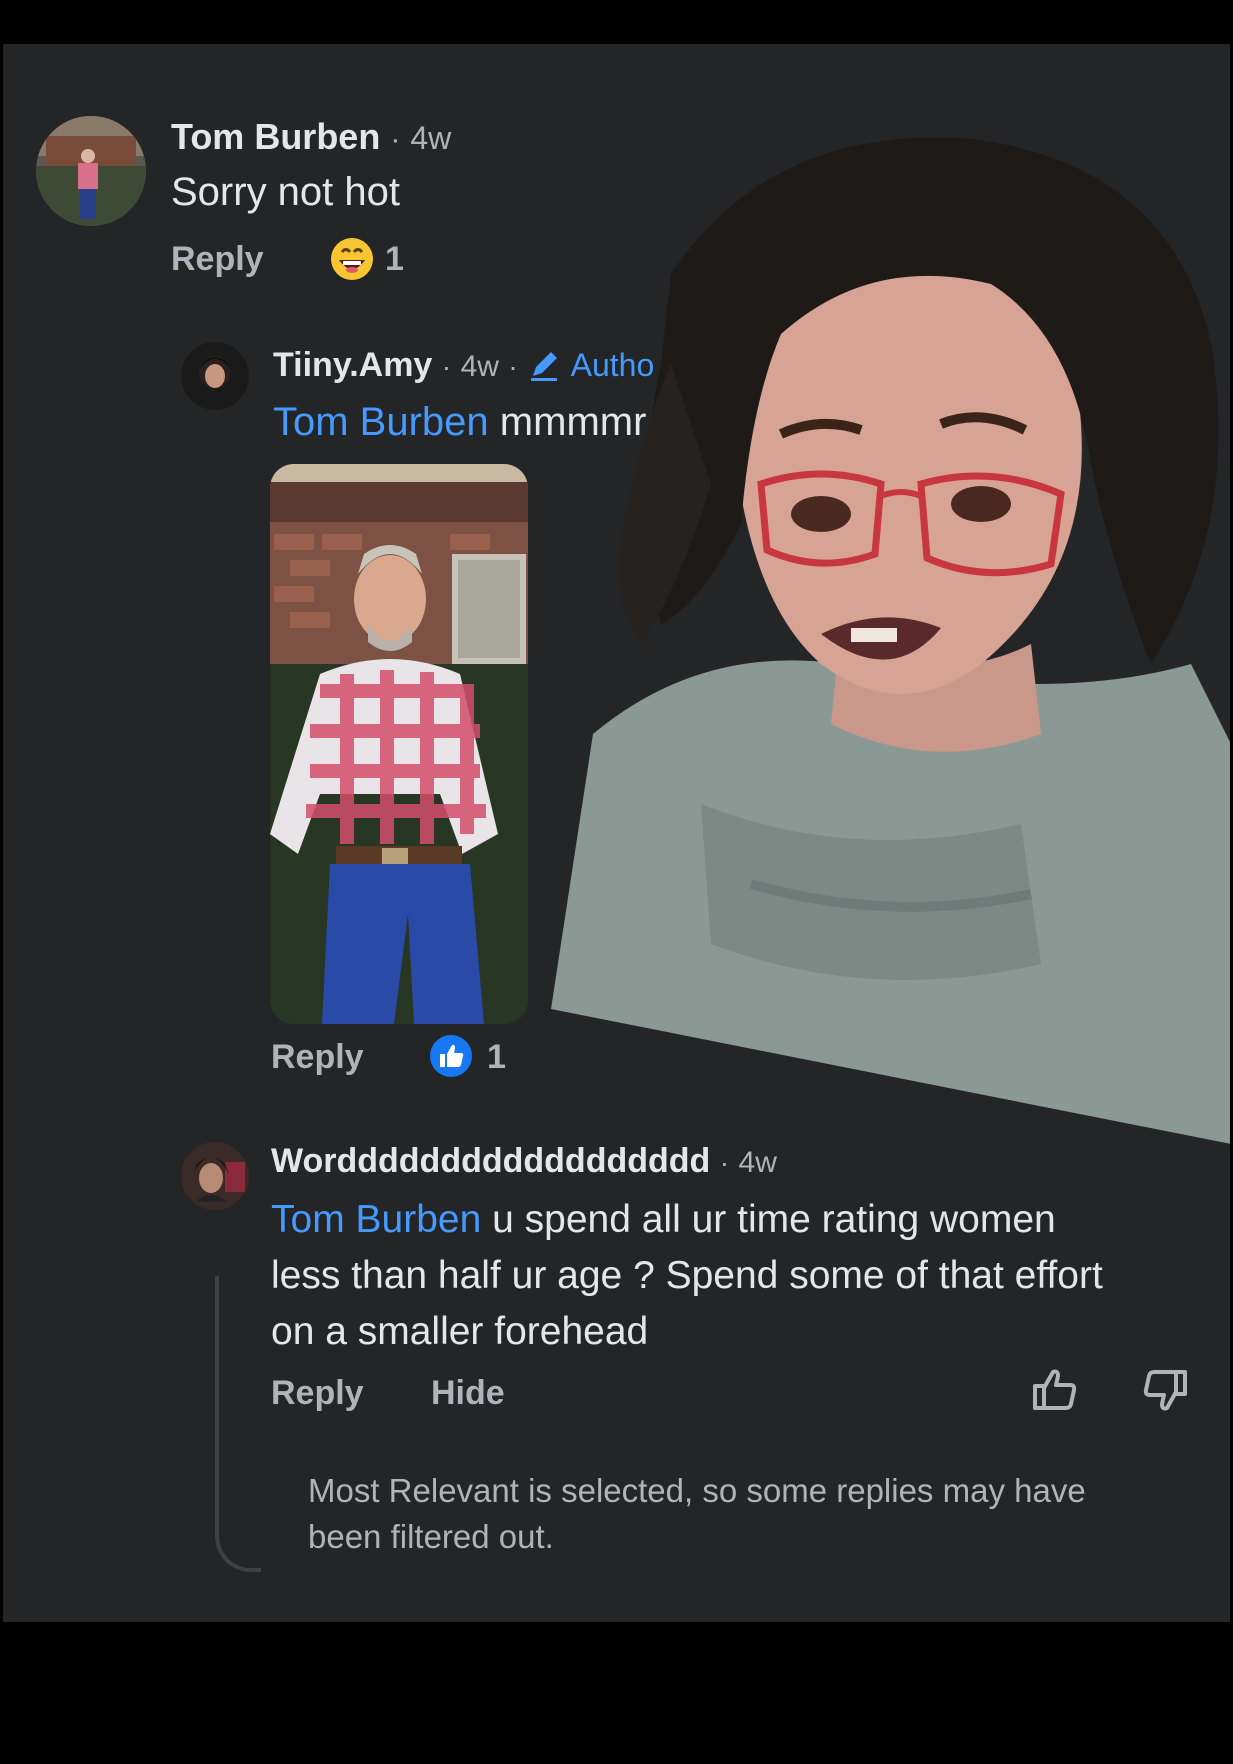 The height and width of the screenshot is (1764, 1233). Describe the element at coordinates (490, 1161) in the screenshot. I see `author-name: Wordddddddddddddddddd` at that location.